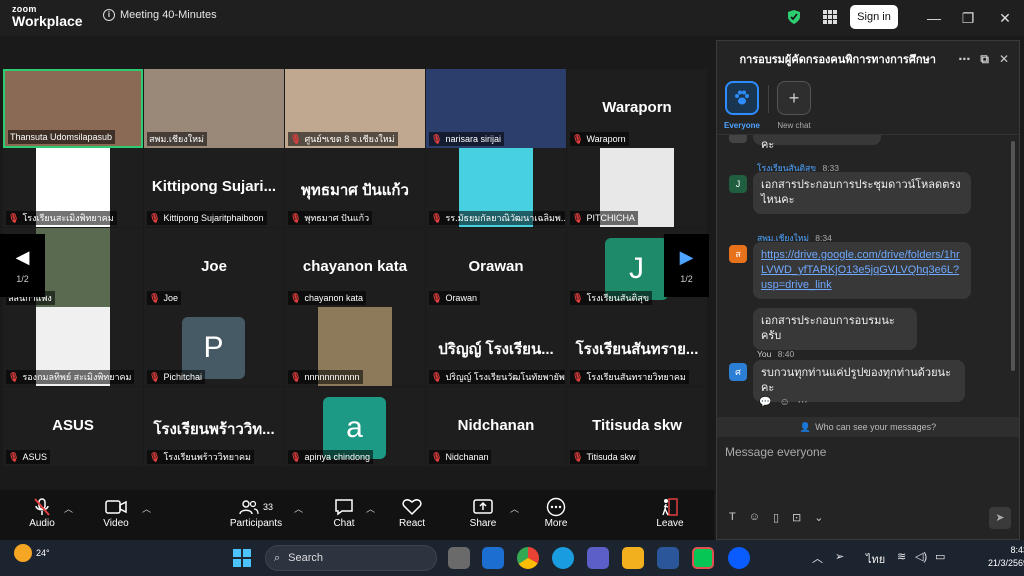 This screenshot has height=576, width=1024. I want to click on participant-tile: Thansuta Udomsilapasub, so click(73, 108).